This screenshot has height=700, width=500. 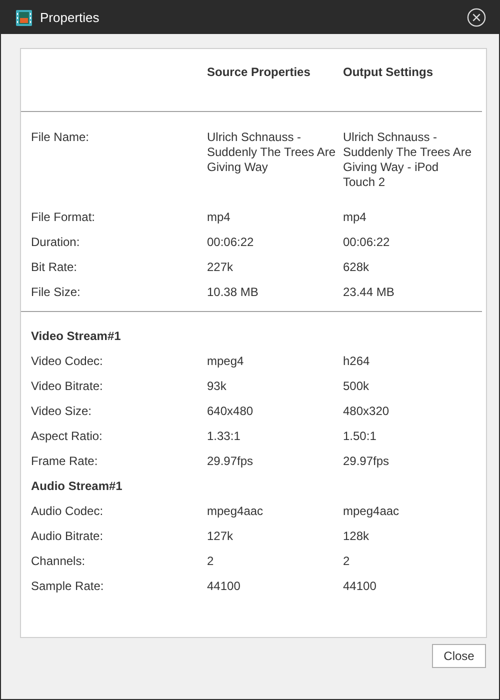 I want to click on field-label: Frame Rate:, so click(x=64, y=461).